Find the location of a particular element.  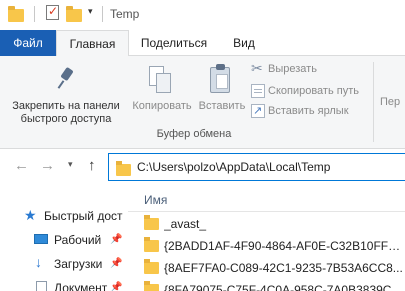

ribbon-tabs: Файл Главная Поделиться Вид is located at coordinates (202, 43).